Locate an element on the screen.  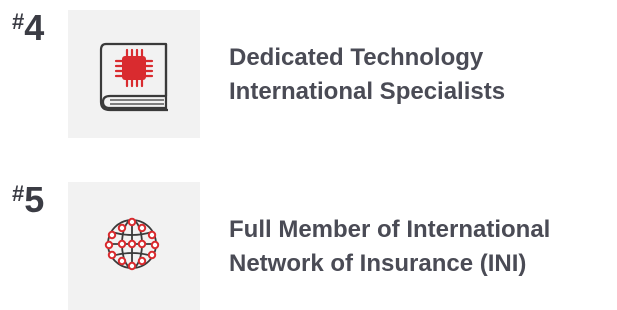
rank-value: 5 is located at coordinates (34, 199).